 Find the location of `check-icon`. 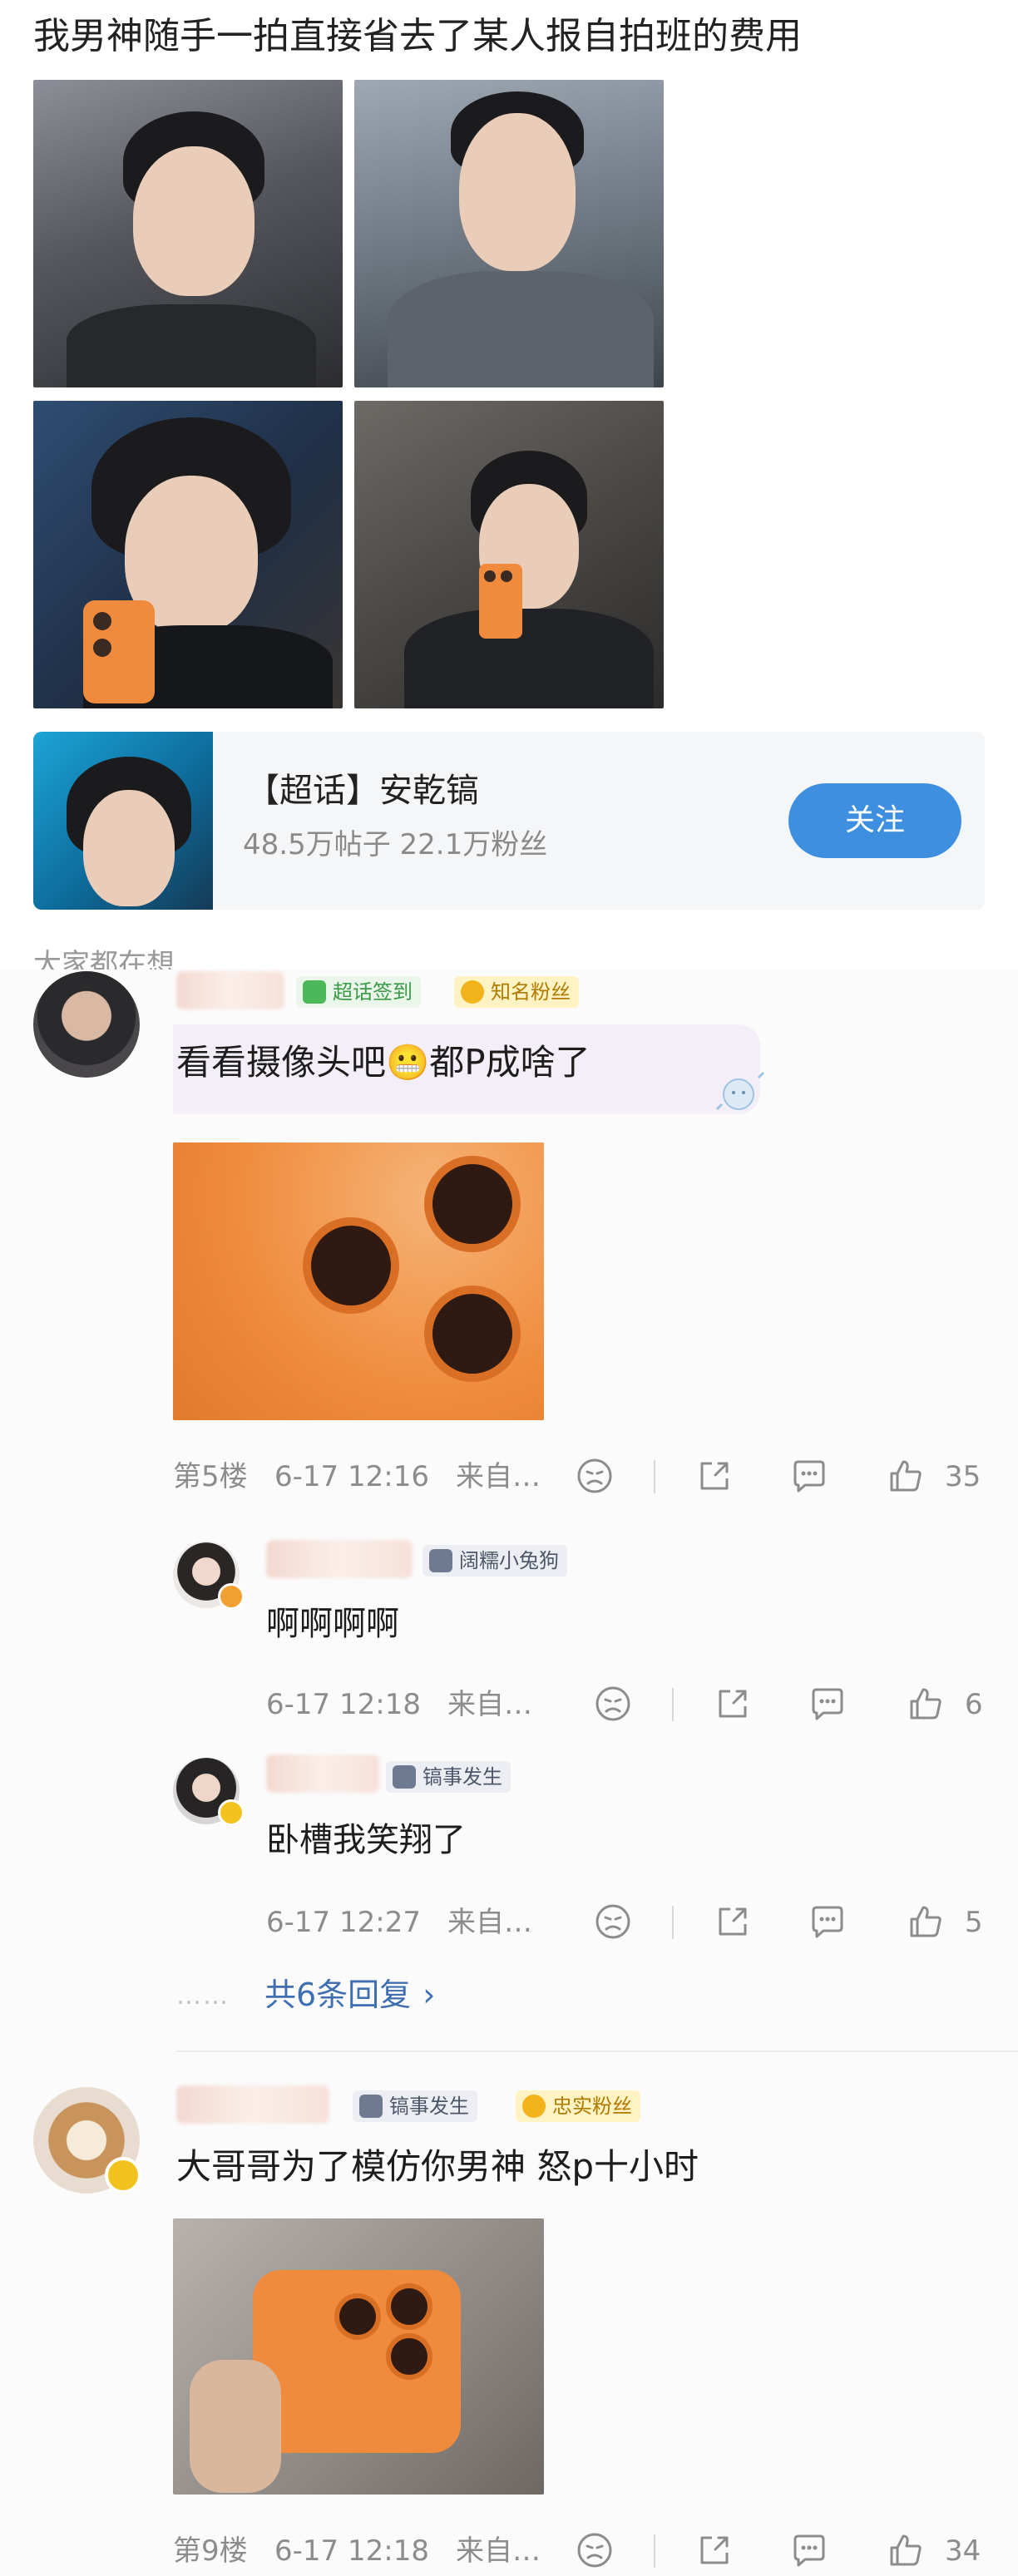

check-icon is located at coordinates (314, 992).